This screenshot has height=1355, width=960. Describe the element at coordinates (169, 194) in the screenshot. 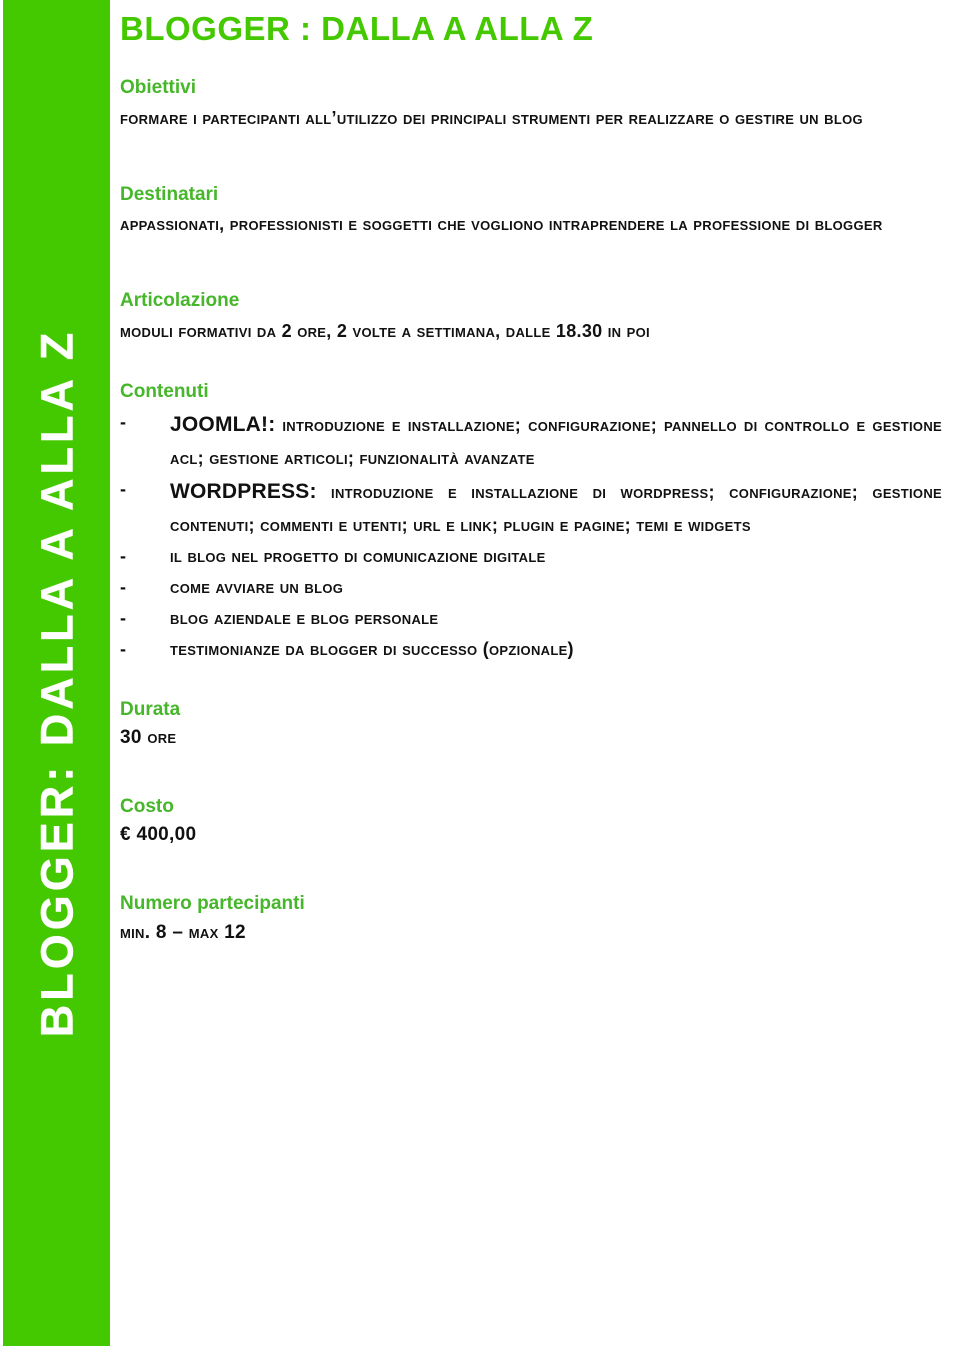

I see `section-label-destinatari: Destinatari` at that location.